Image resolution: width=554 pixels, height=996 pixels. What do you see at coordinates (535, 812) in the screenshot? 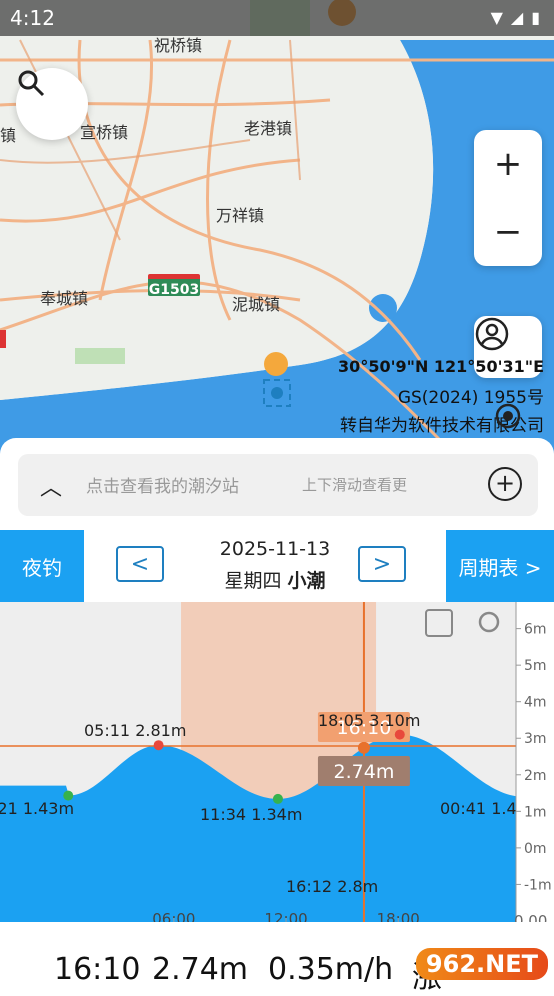
I see `y-tick-label: 1m` at bounding box center [535, 812].